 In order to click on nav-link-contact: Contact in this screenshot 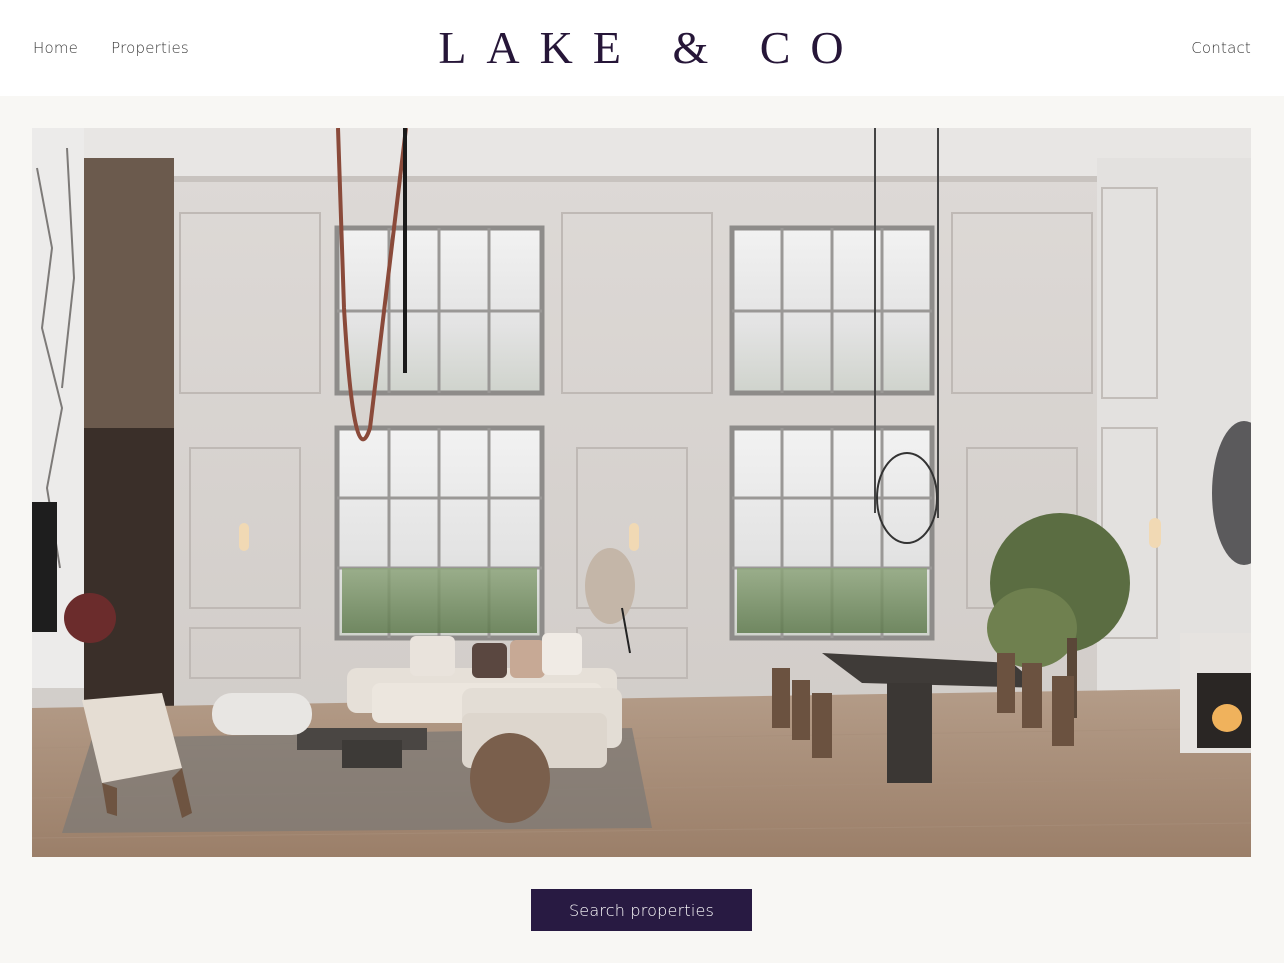, I will do `click(1221, 48)`.